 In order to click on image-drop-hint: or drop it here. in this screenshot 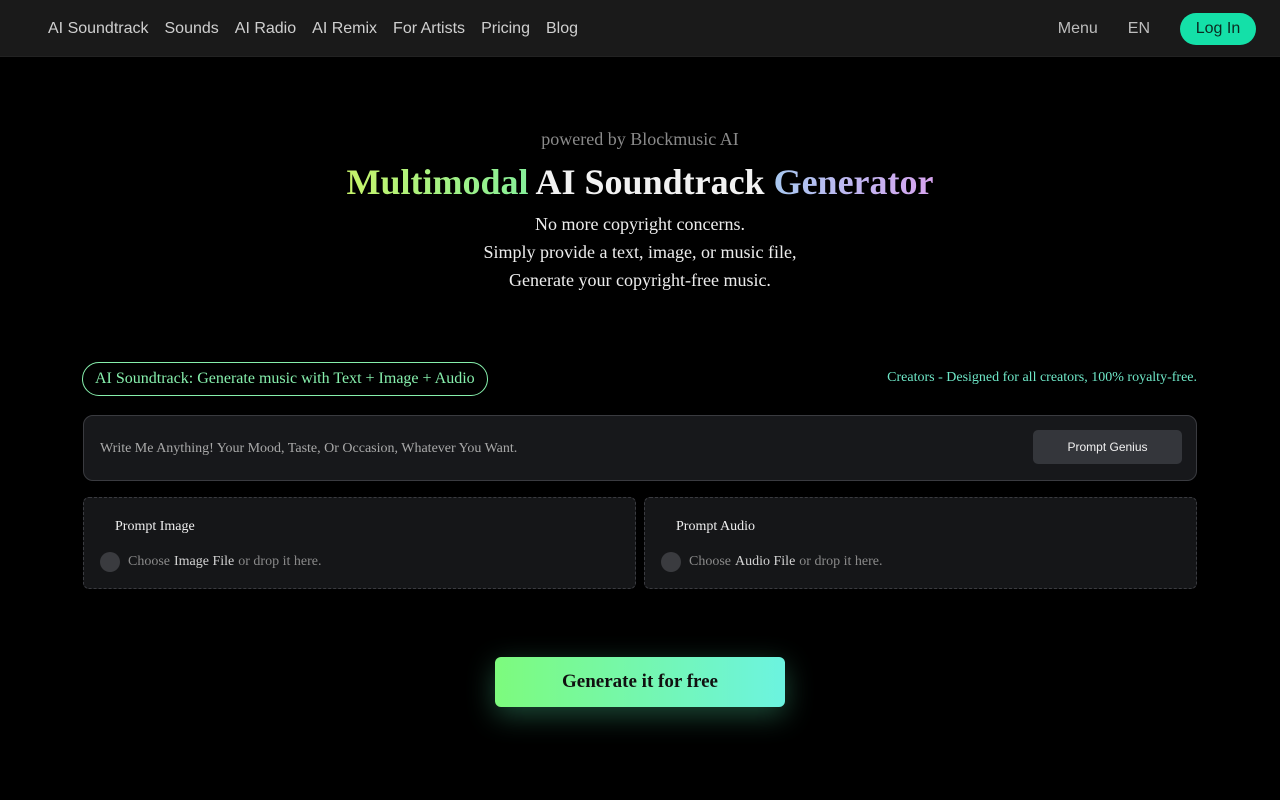, I will do `click(280, 561)`.